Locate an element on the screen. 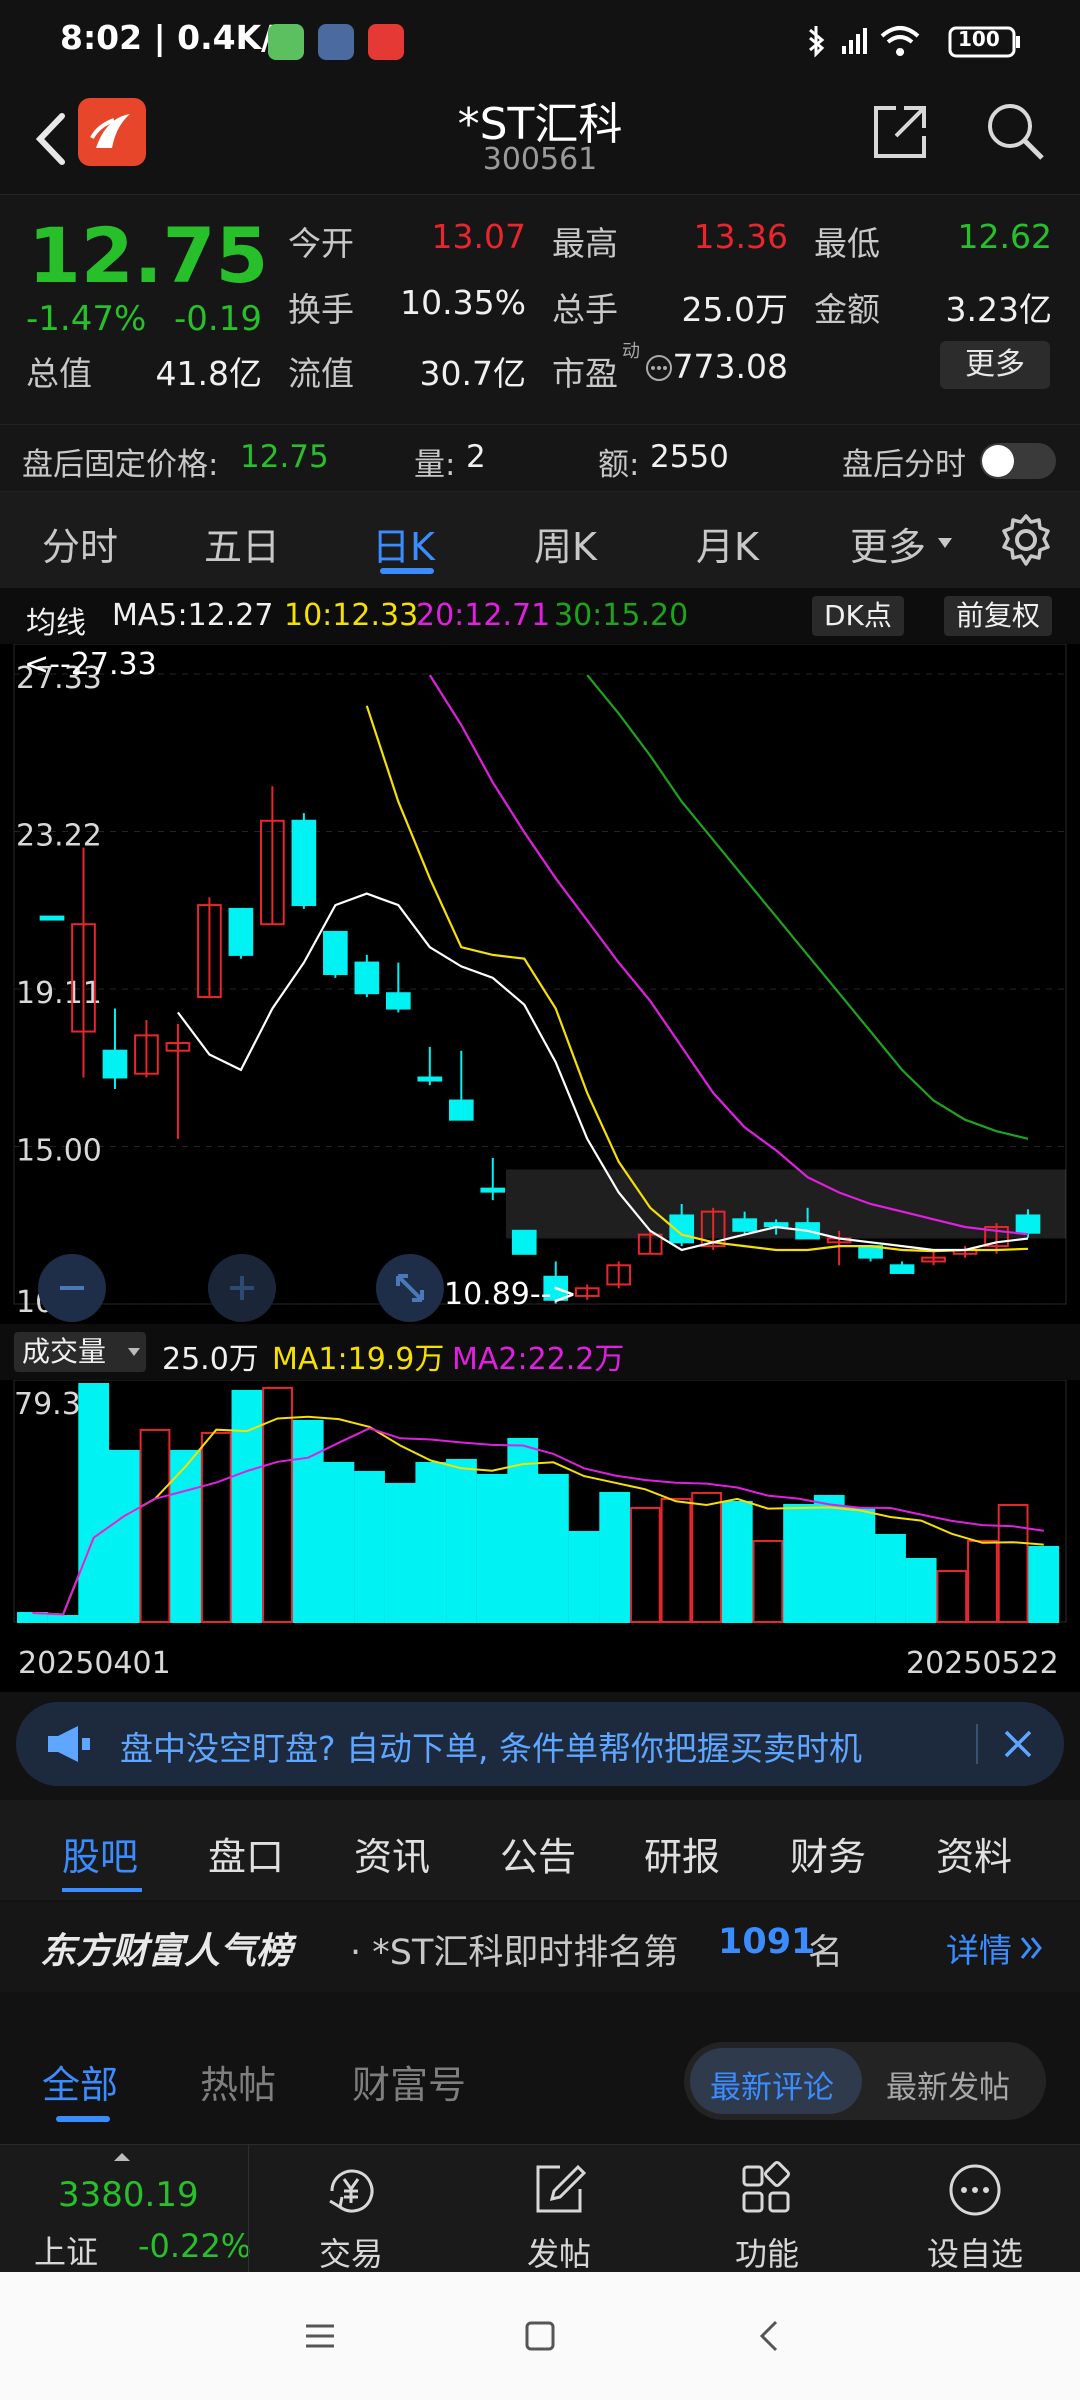  tab-order-book: 盘口 is located at coordinates (246, 1853).